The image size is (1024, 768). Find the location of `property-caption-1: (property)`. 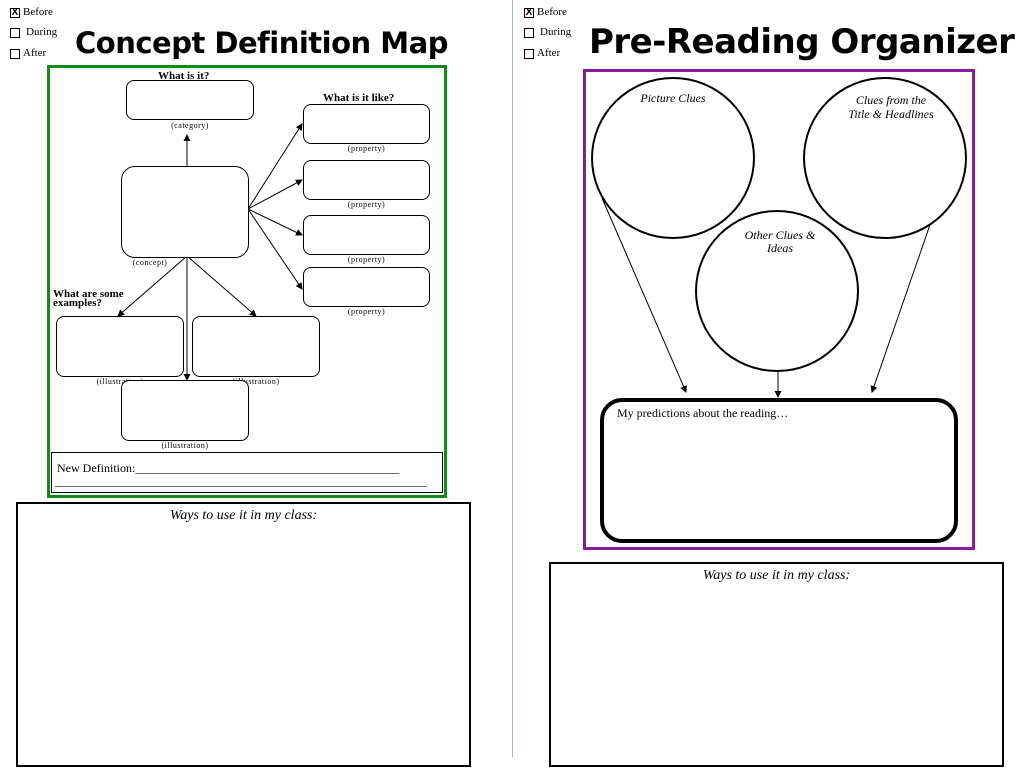

property-caption-1: (property) is located at coordinates (366, 148).